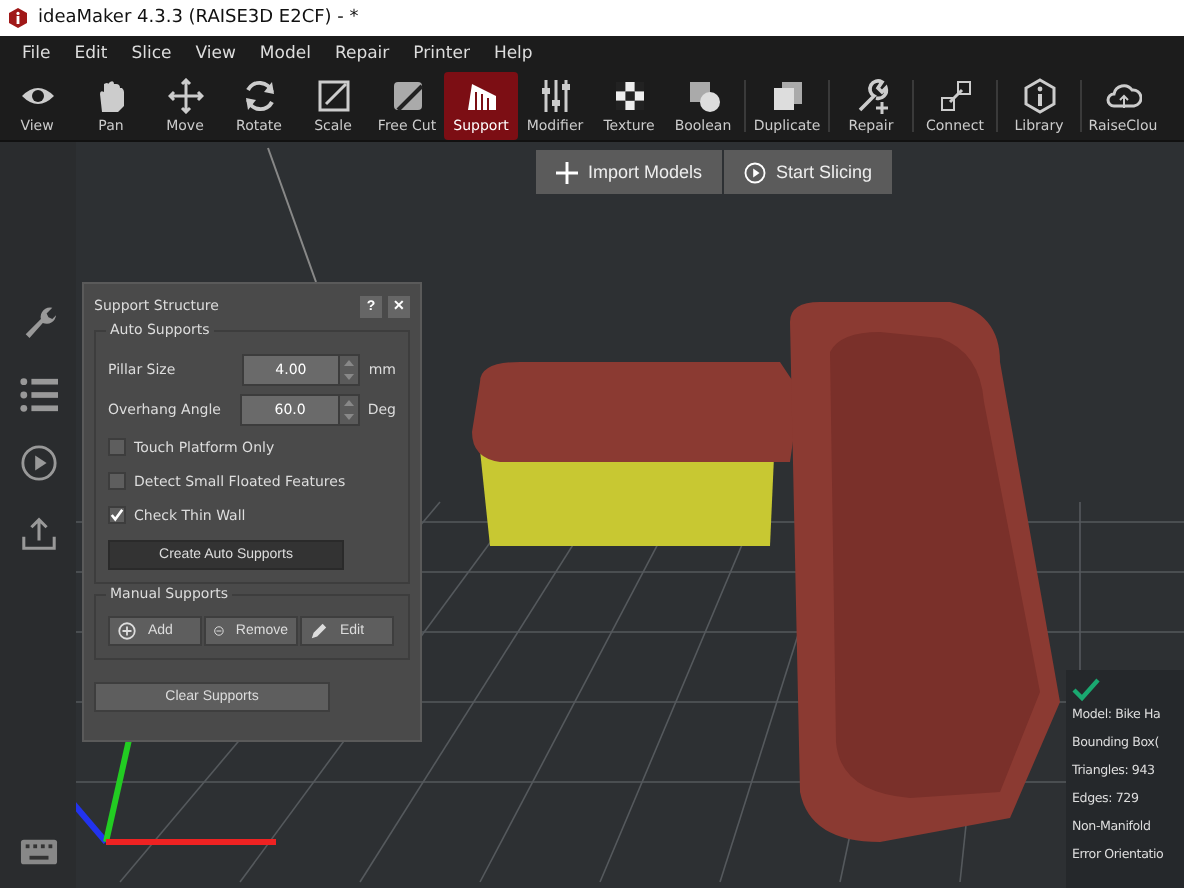  Describe the element at coordinates (219, 631) in the screenshot. I see `minus-circle-icon` at that location.